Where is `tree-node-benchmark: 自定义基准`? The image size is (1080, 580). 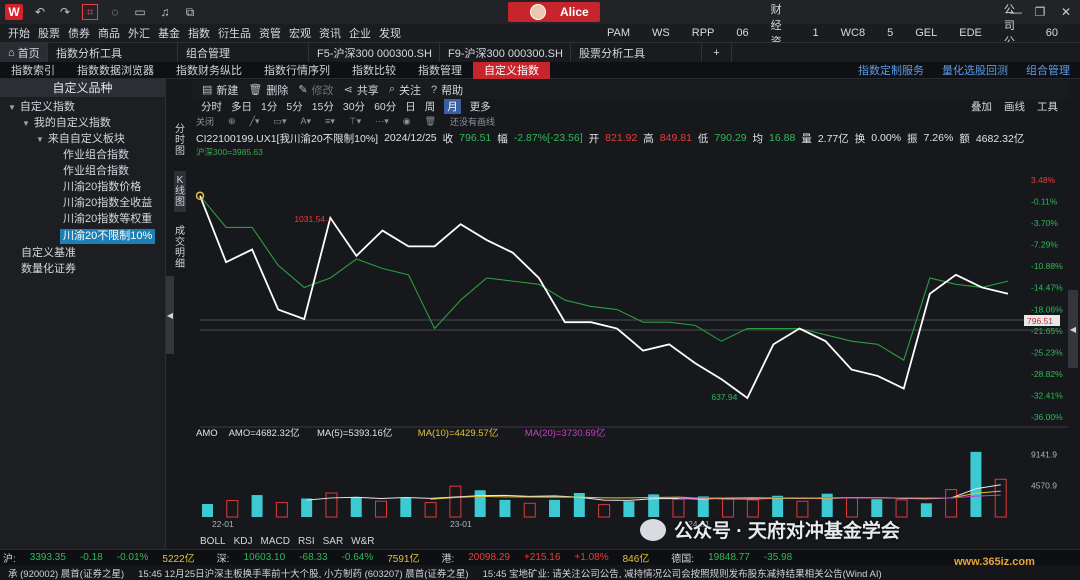
tree-node-benchmark: 自定义基准 is located at coordinates (48, 253).